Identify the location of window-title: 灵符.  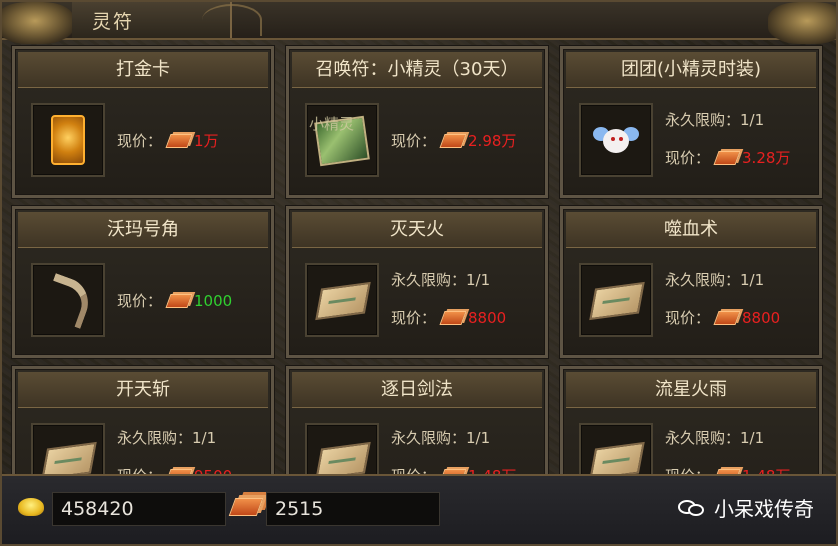
(113, 22).